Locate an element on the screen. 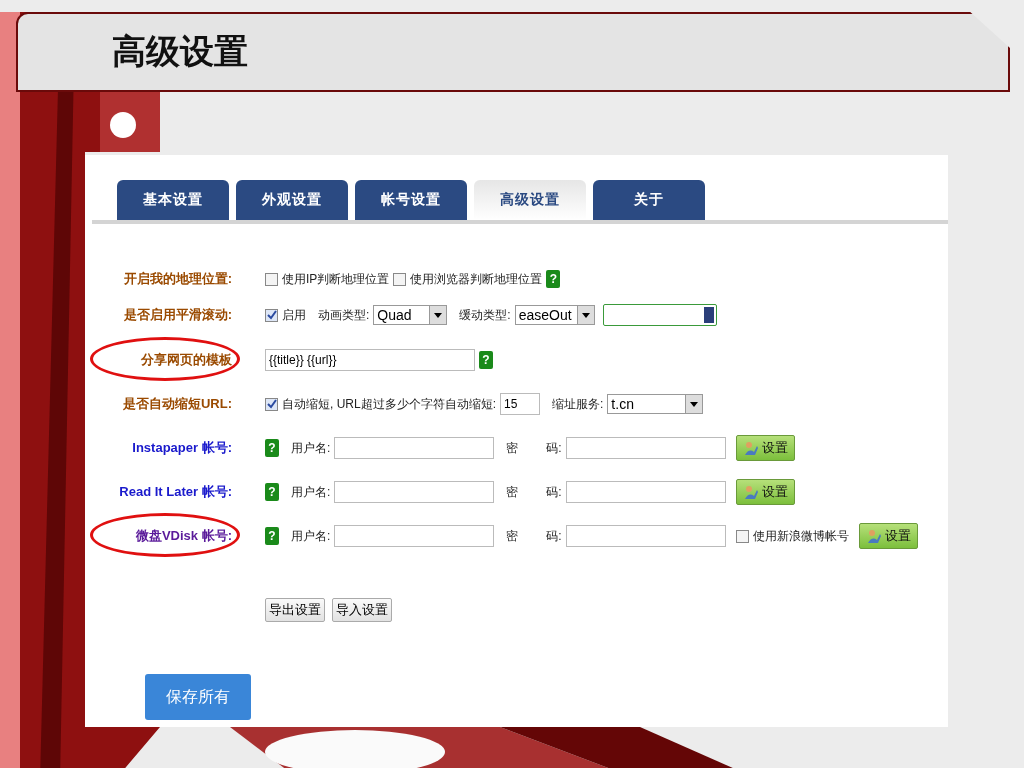  tab: 关于 is located at coordinates (649, 200).